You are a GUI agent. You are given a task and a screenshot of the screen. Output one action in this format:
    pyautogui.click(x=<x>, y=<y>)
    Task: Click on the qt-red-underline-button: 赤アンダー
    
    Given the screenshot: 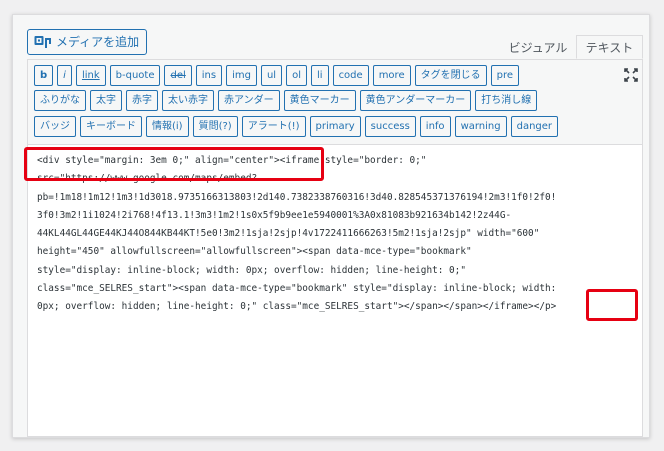 What is the action you would take?
    pyautogui.click(x=249, y=100)
    